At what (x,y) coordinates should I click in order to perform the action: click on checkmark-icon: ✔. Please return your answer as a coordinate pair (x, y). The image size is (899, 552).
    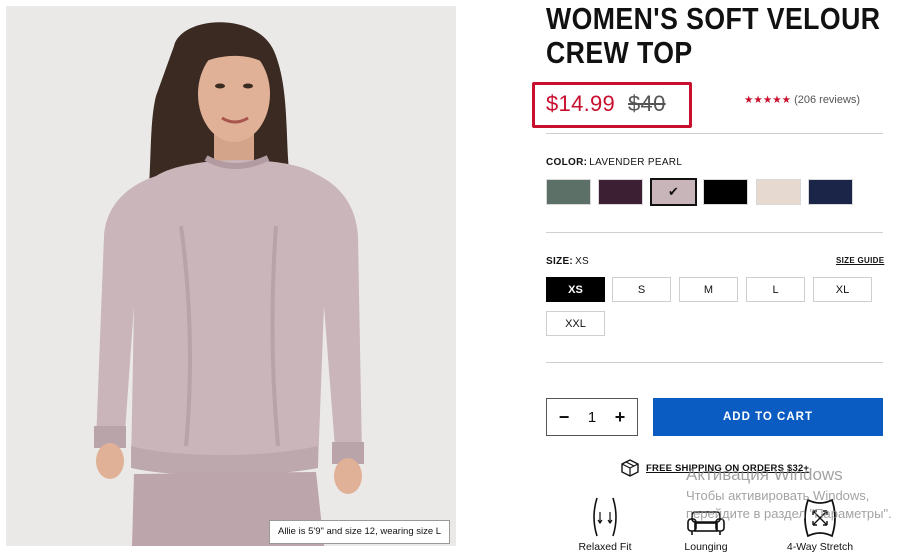
    Looking at the image, I should click on (673, 191).